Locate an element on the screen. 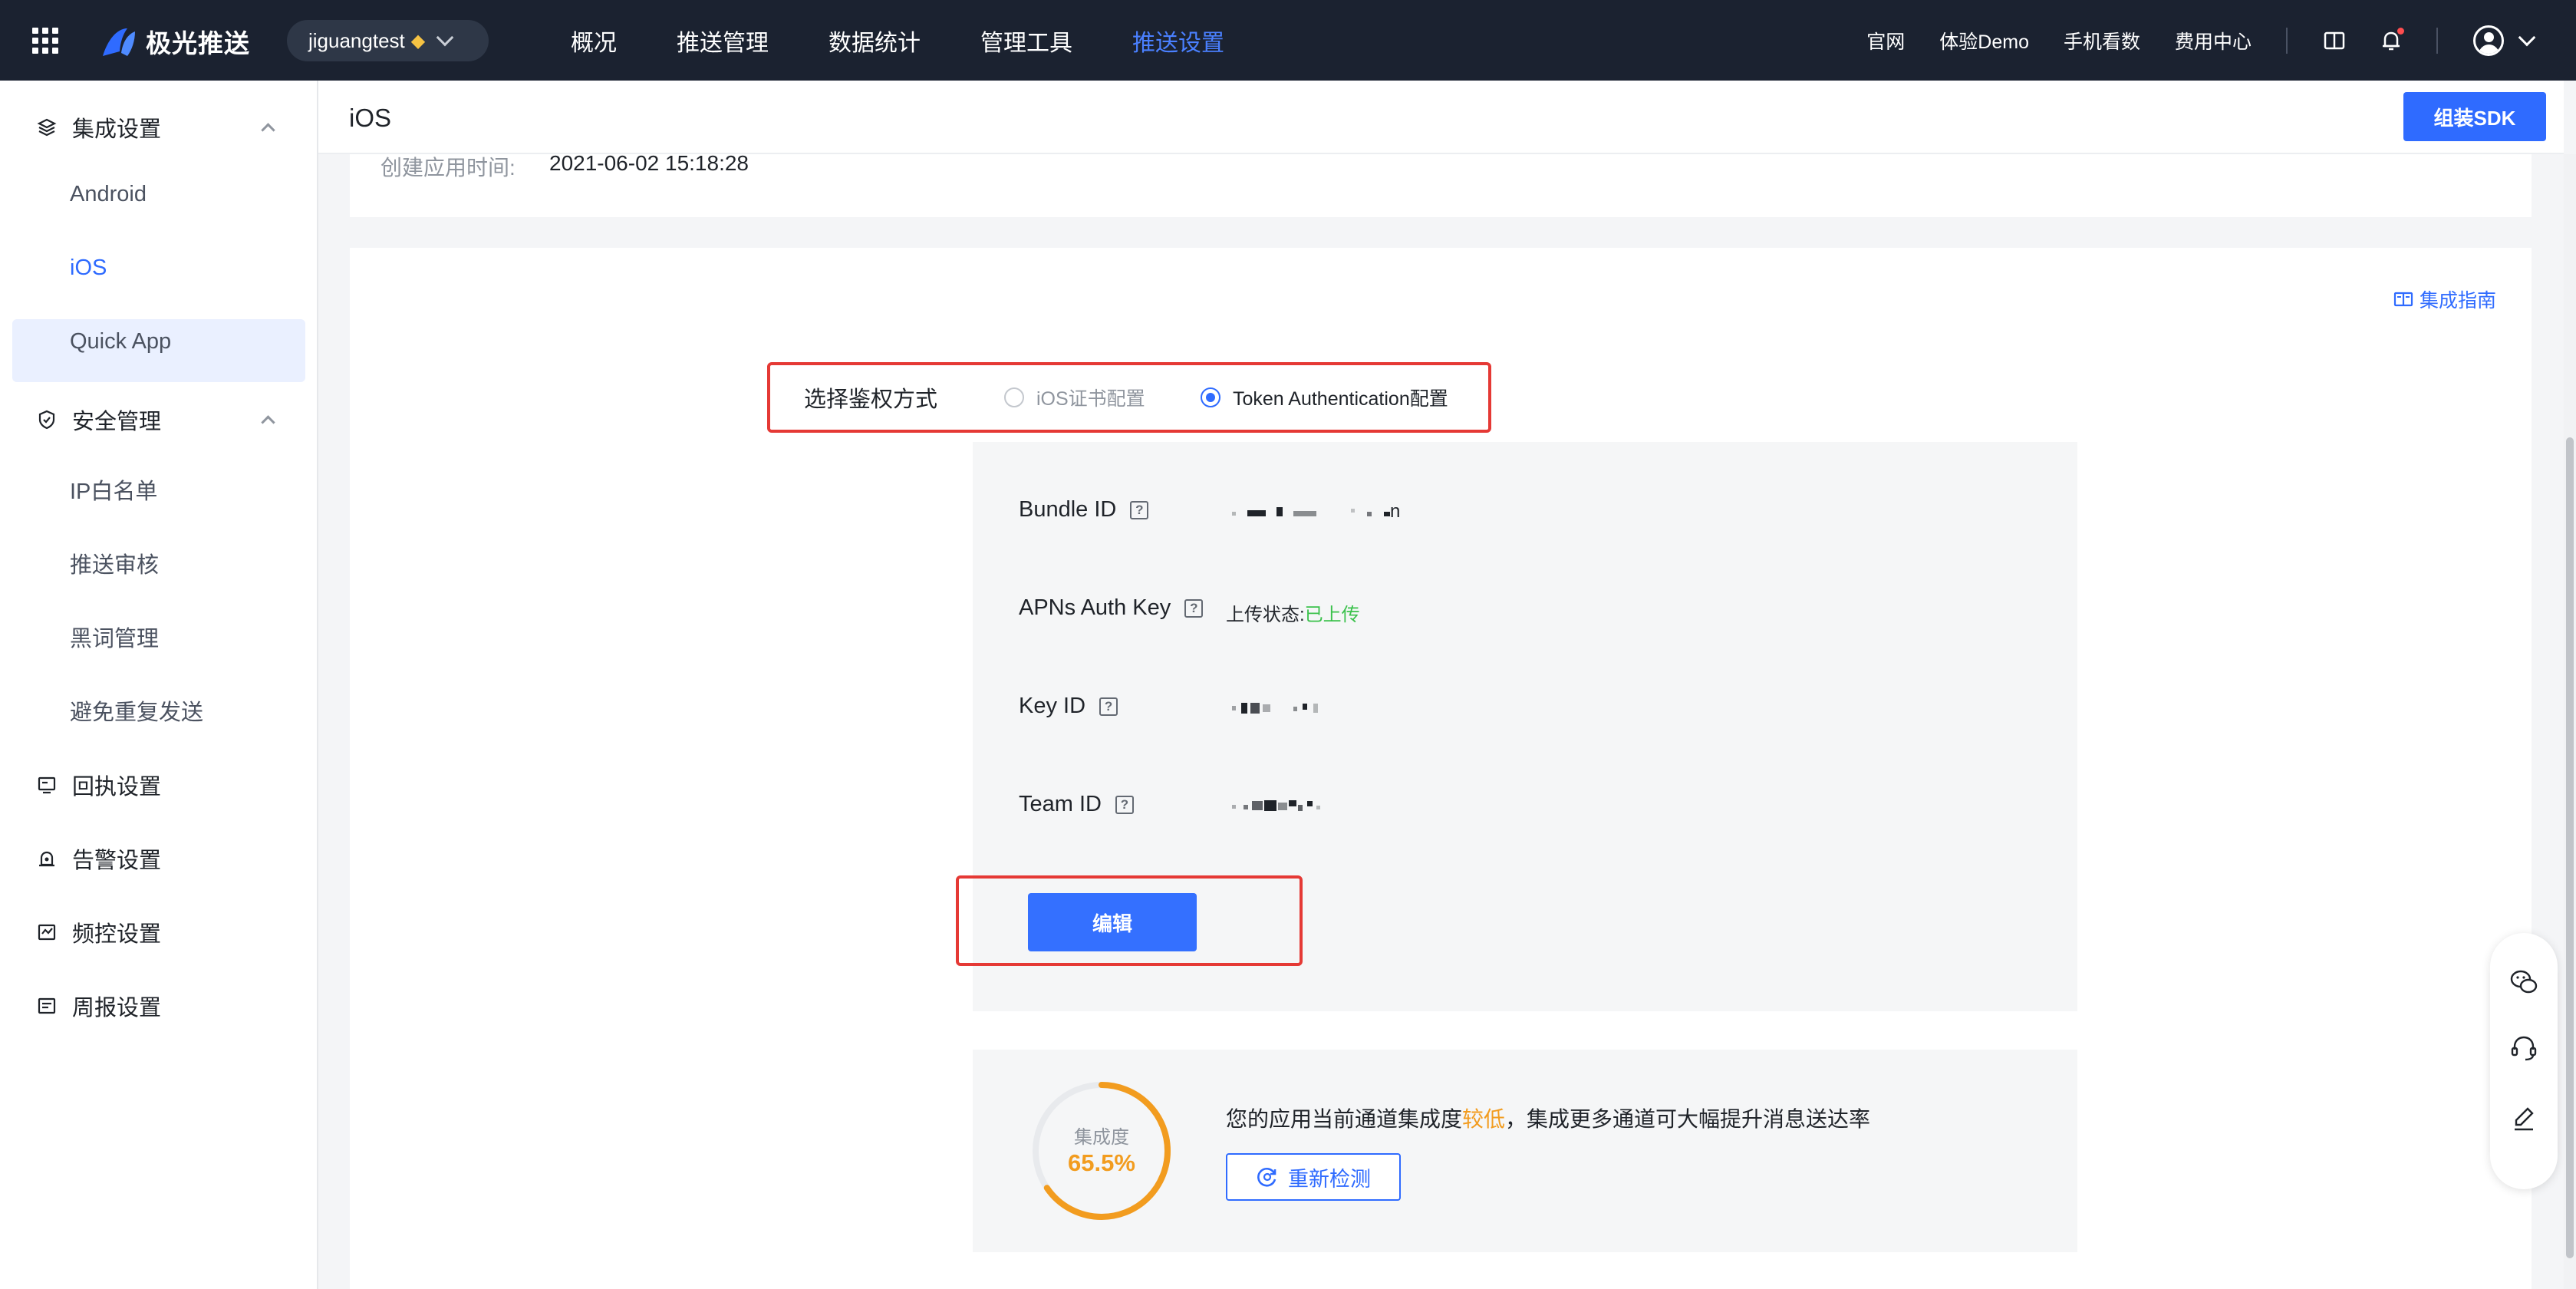  assemble-sdk-button: 组装SDK is located at coordinates (2474, 116).